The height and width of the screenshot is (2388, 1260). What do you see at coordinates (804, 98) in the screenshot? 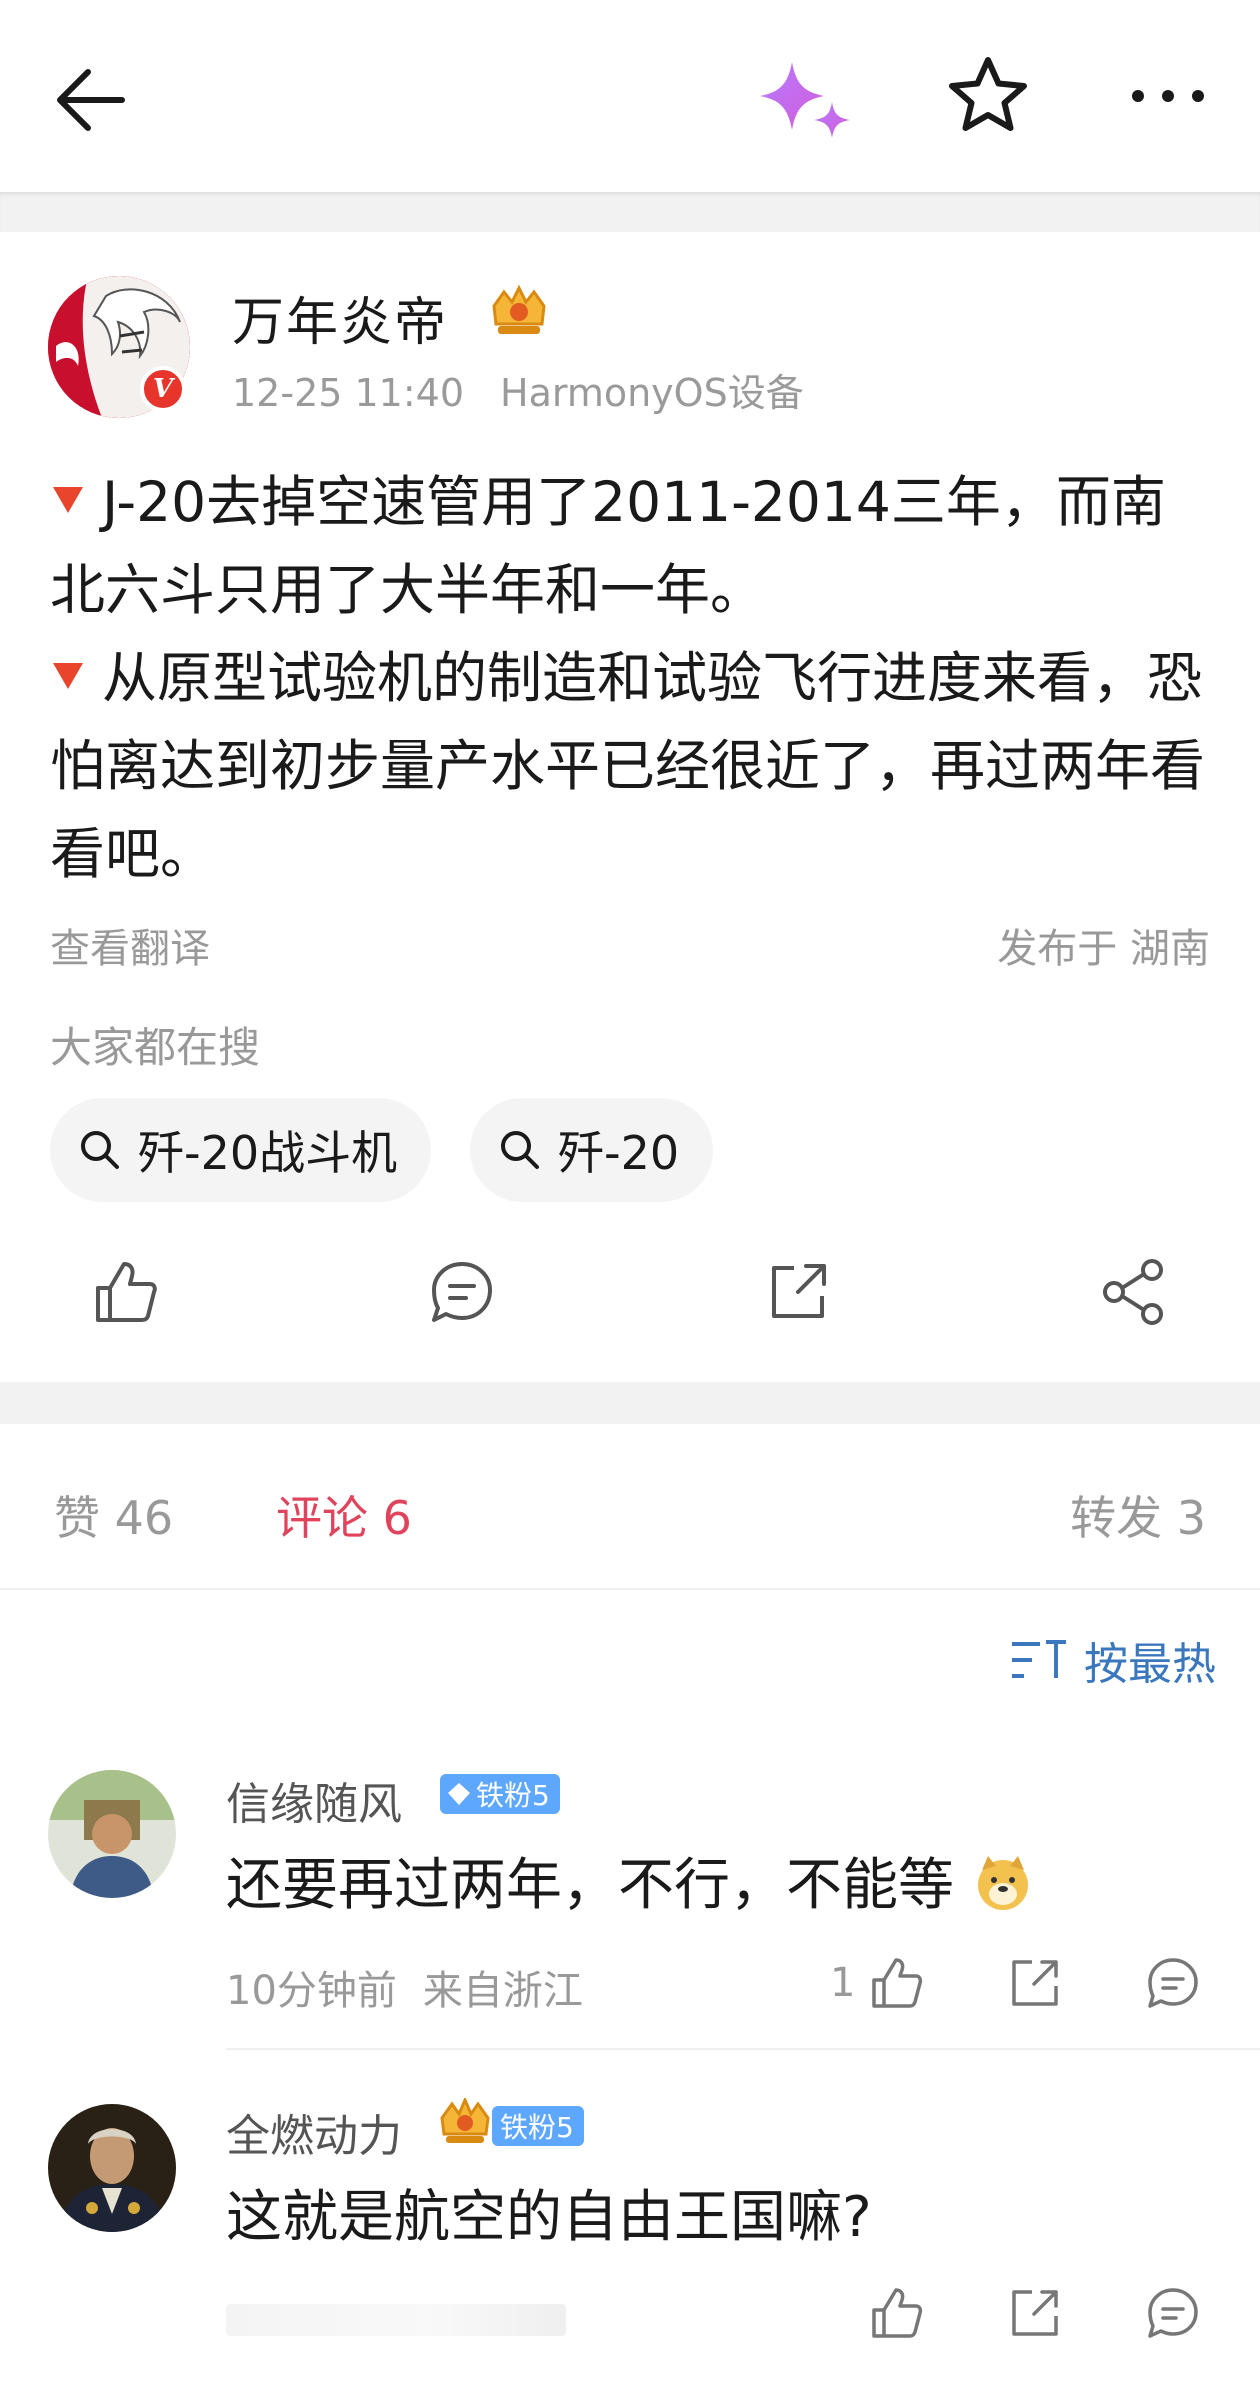
I see `sparkle-icon` at bounding box center [804, 98].